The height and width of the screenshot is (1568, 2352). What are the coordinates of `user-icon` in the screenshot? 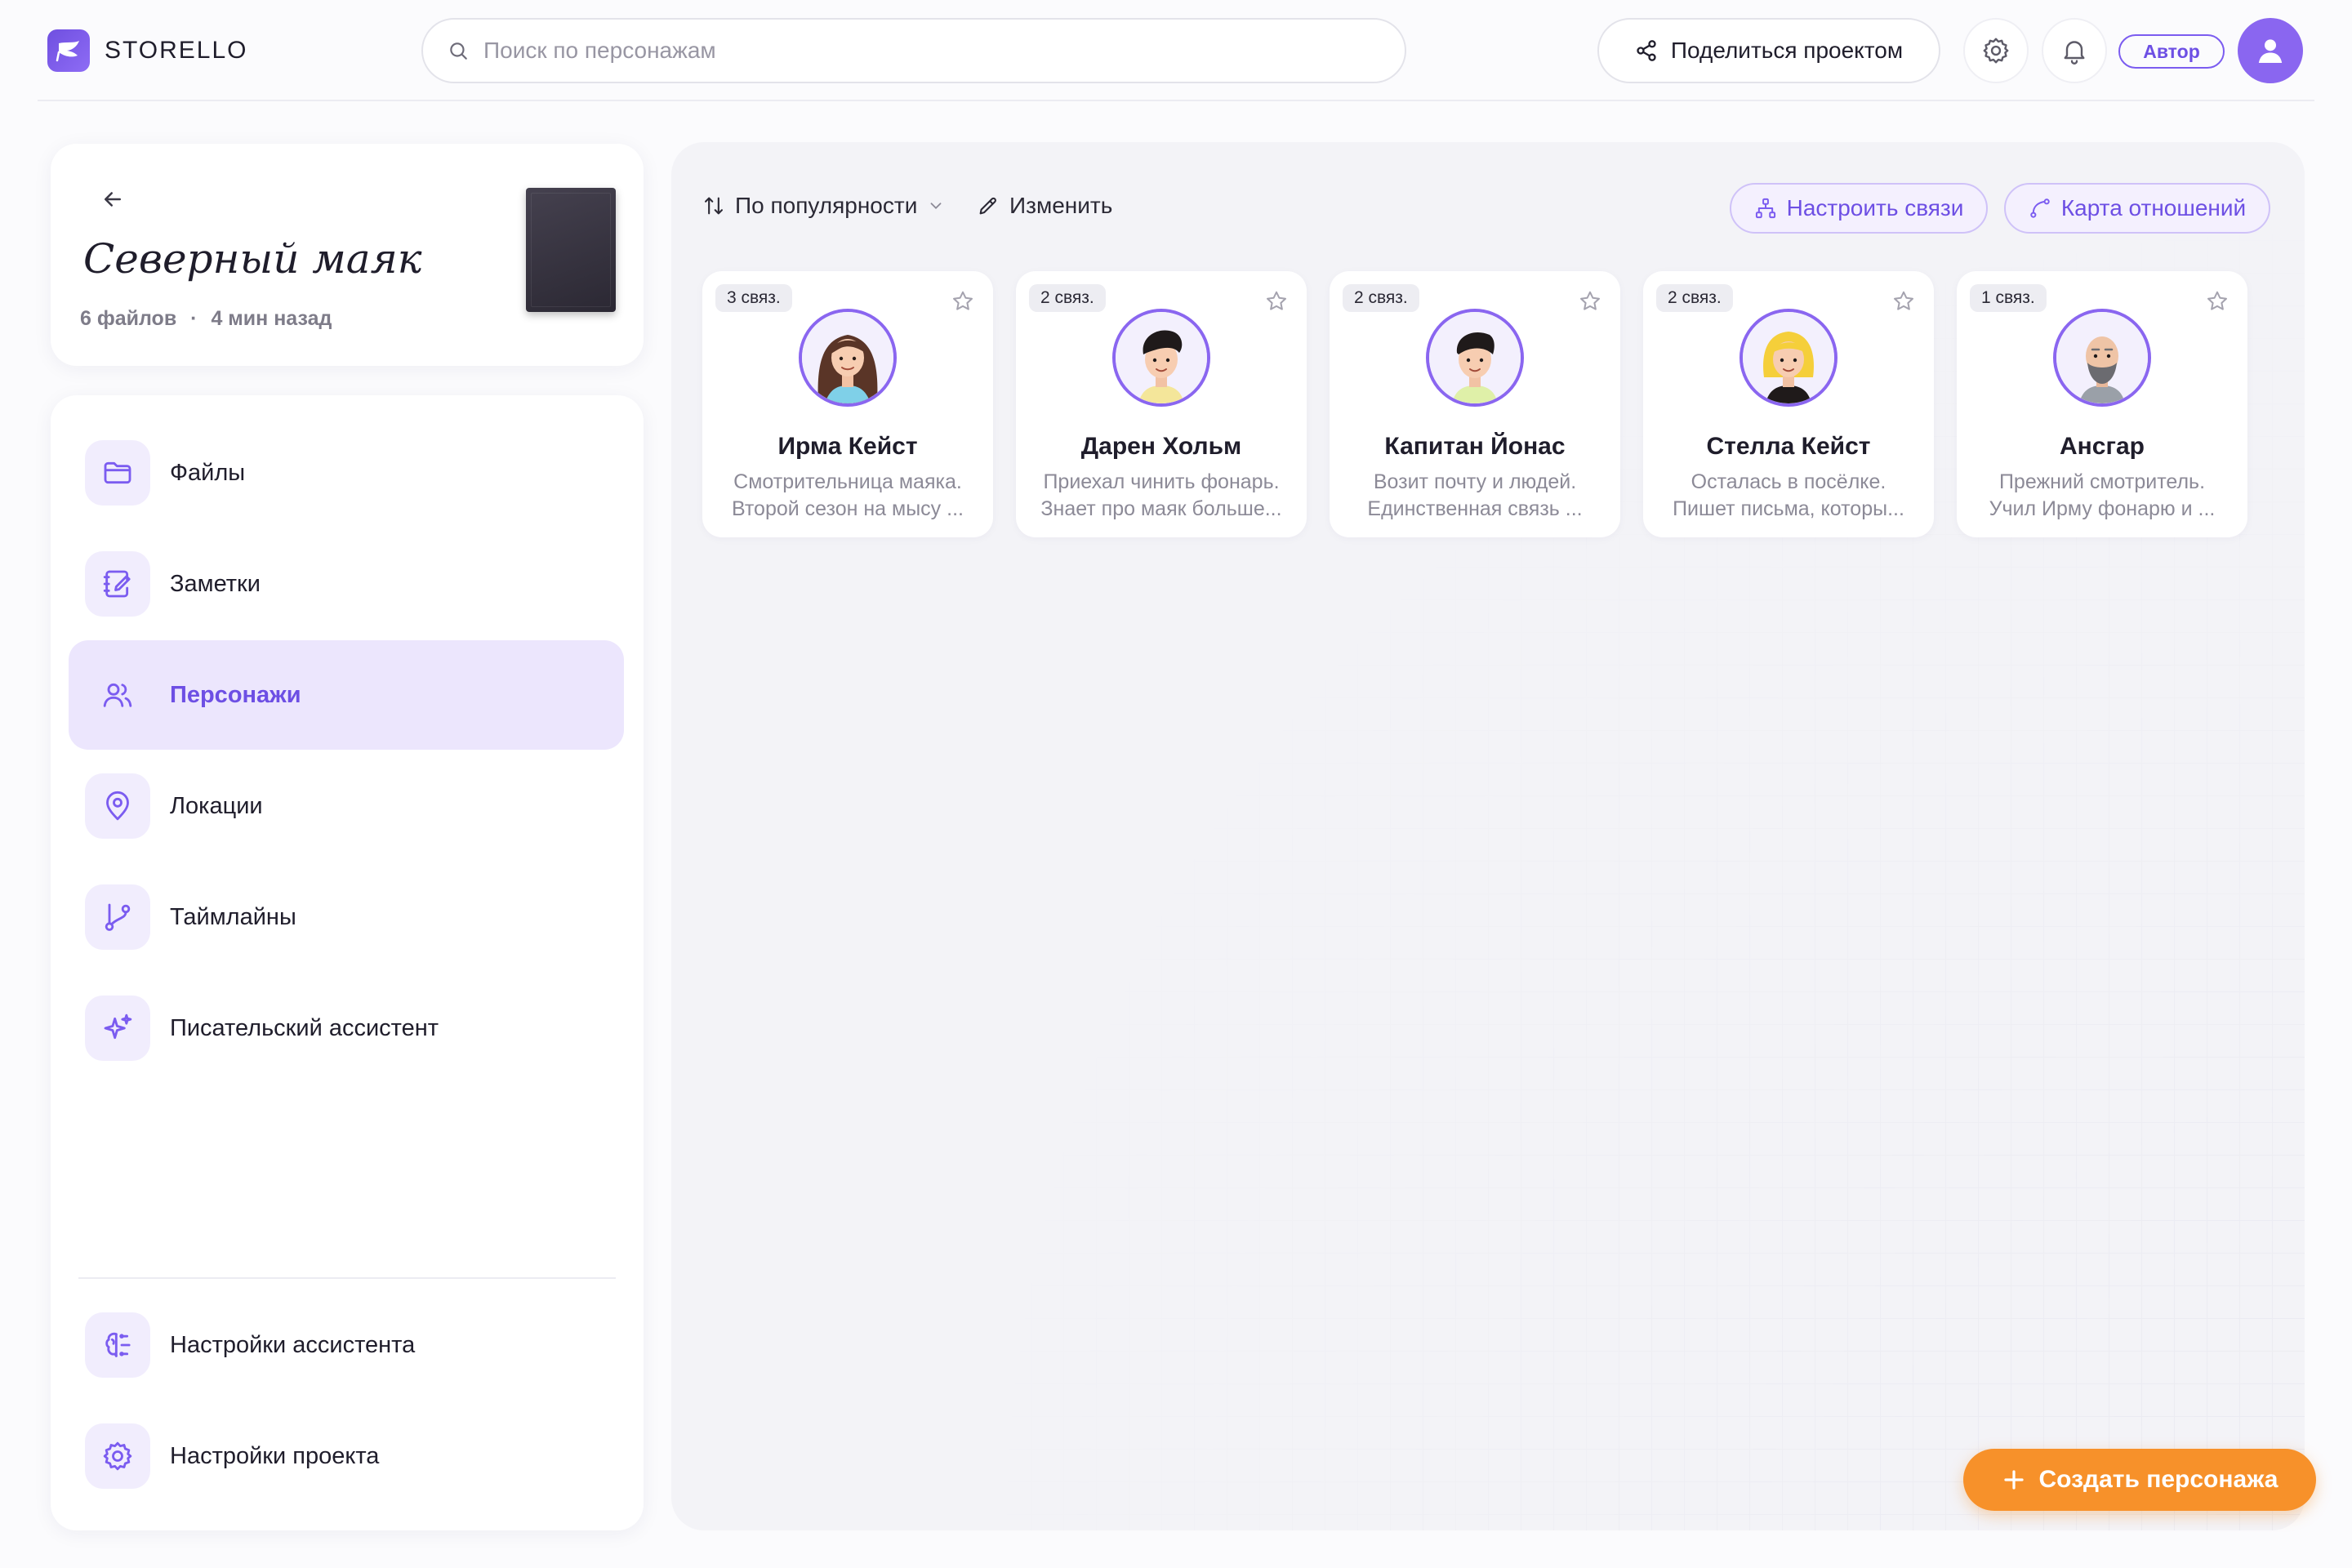 It's located at (2270, 50).